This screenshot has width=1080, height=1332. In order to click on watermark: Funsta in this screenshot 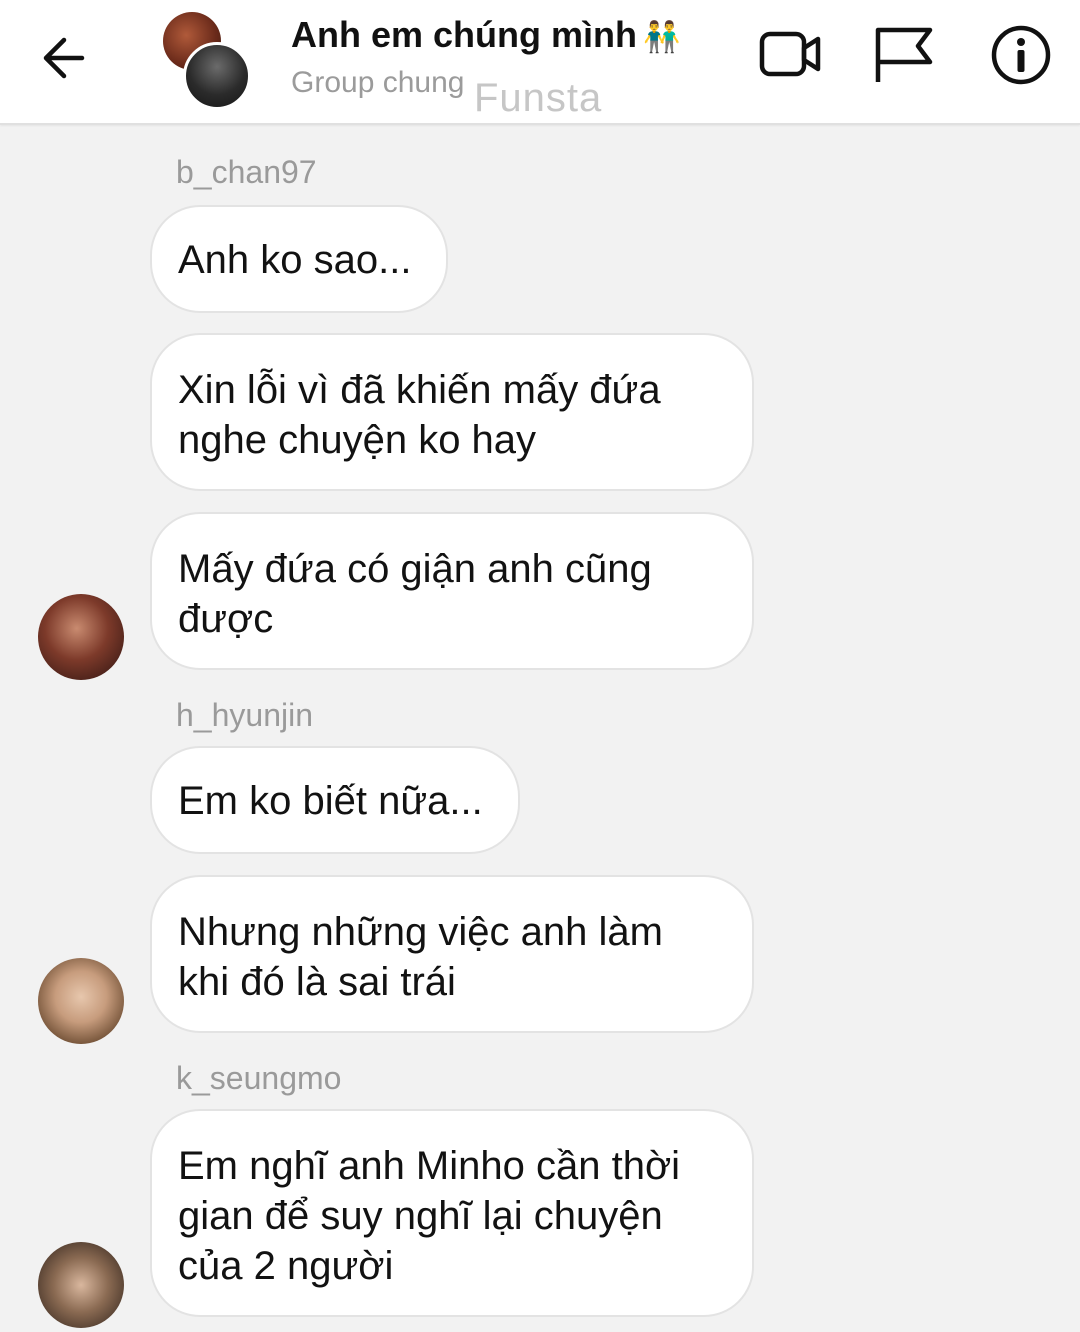, I will do `click(538, 98)`.